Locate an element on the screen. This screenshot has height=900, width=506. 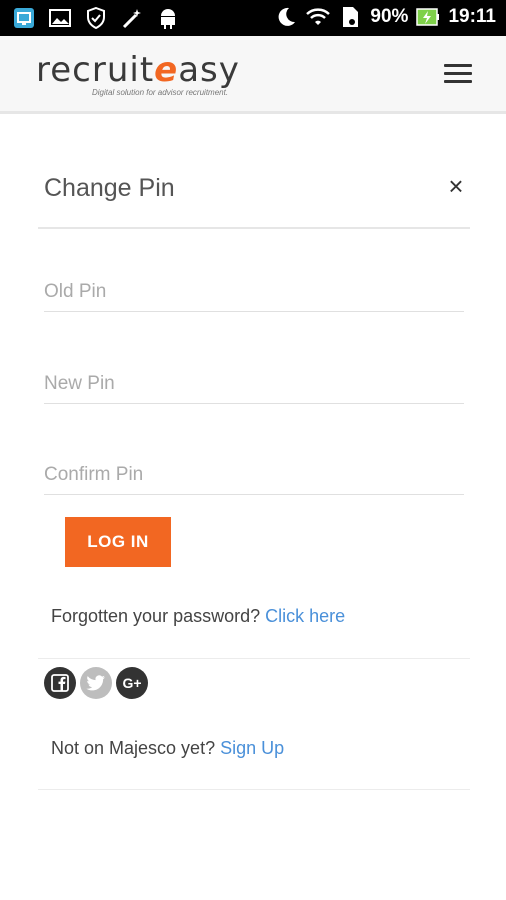
modal-title: Change Pin is located at coordinates (109, 188).